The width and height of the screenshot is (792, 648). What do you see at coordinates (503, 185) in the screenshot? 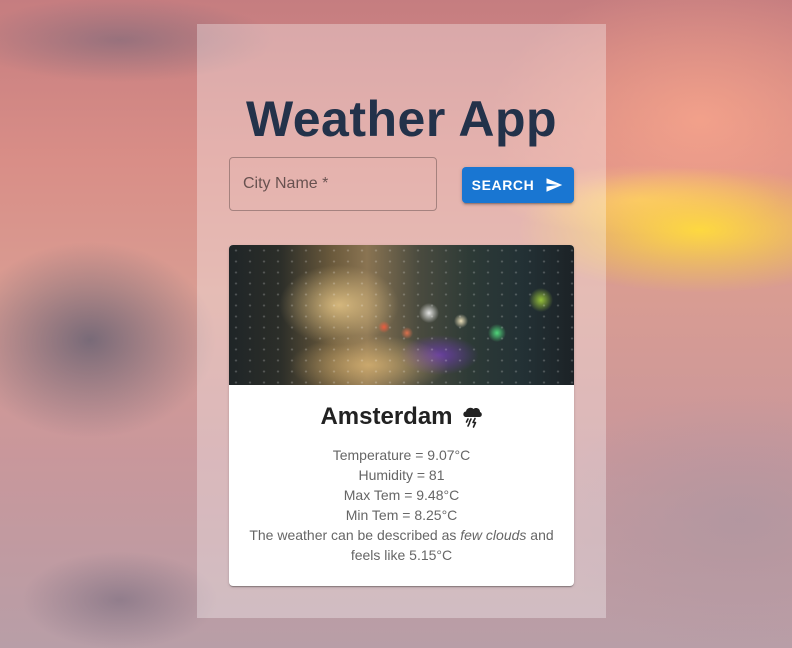
I see `search-button-label: SEARCH` at bounding box center [503, 185].